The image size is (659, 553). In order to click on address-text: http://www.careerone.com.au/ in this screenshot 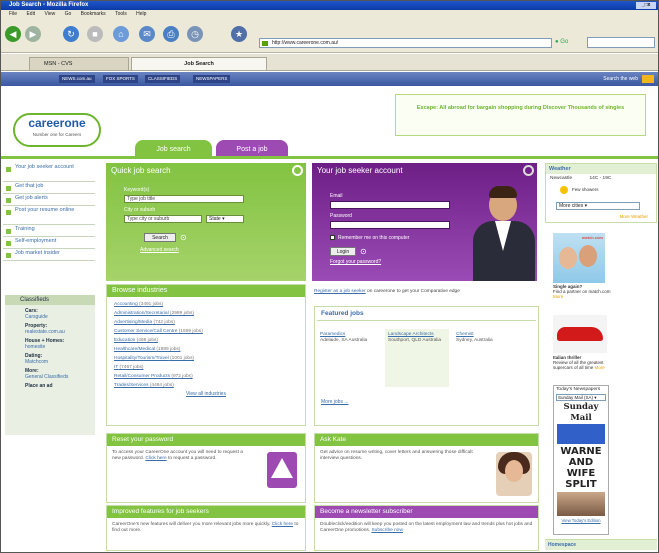, I will do `click(305, 43)`.